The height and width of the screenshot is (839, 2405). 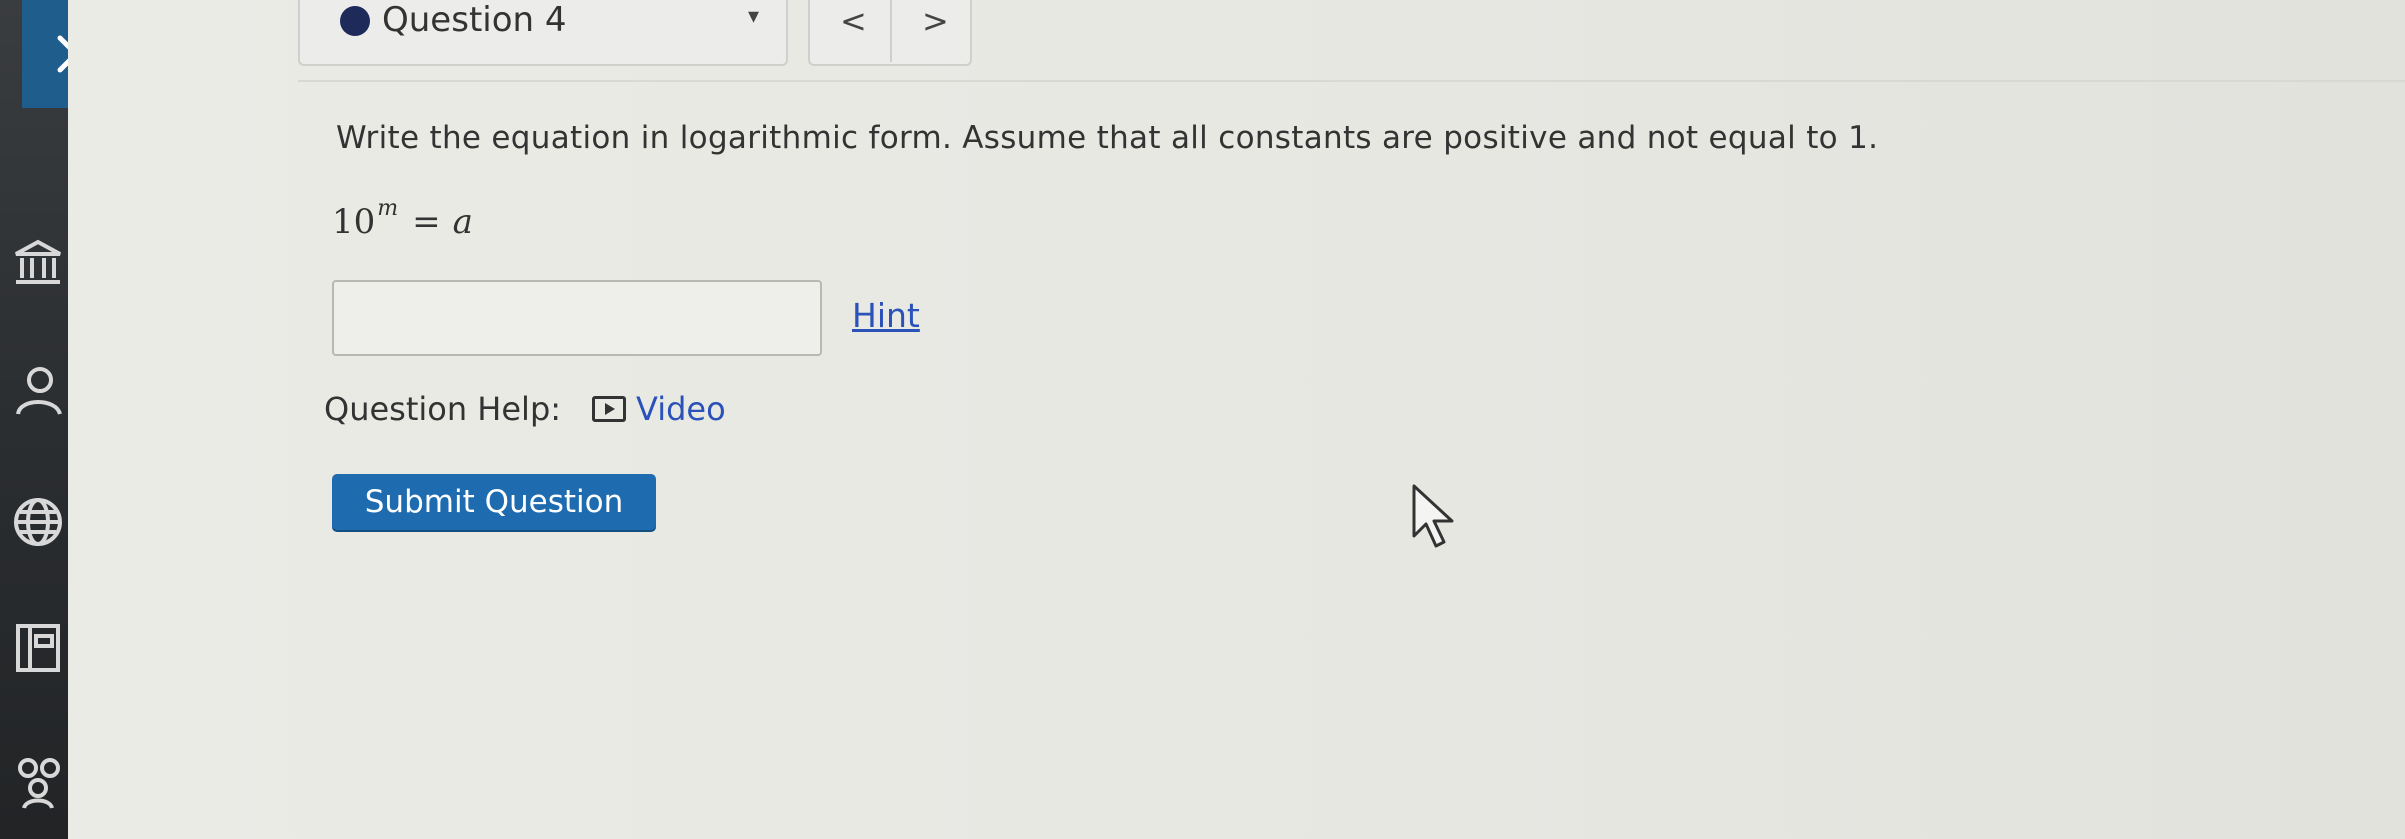 What do you see at coordinates (1351, 81) in the screenshot?
I see `divider` at bounding box center [1351, 81].